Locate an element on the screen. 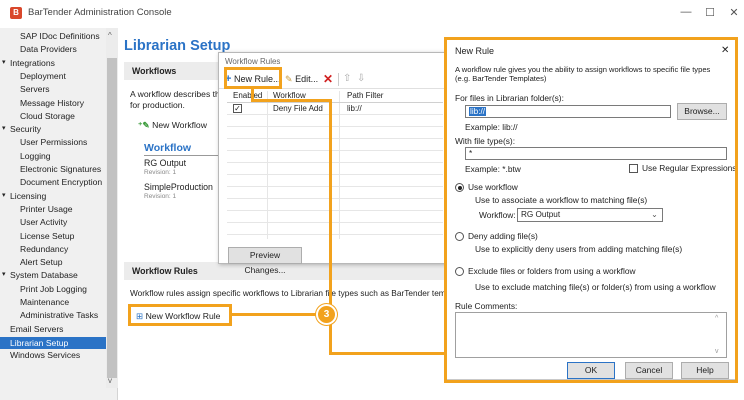  sidebar-item-label: Message History is located at coordinates (52, 102).